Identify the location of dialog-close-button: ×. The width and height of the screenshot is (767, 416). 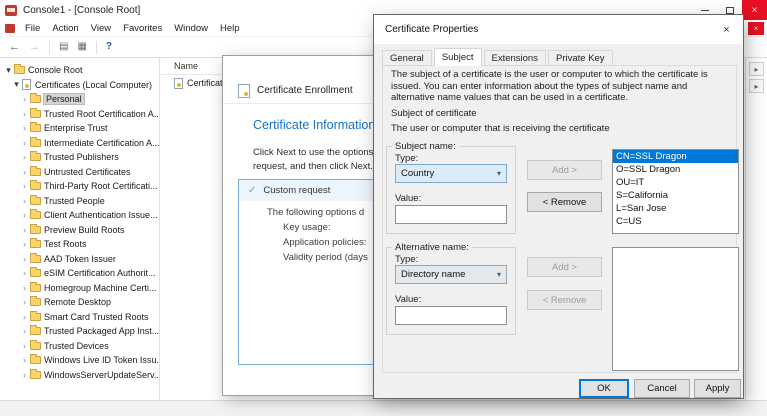
(726, 29).